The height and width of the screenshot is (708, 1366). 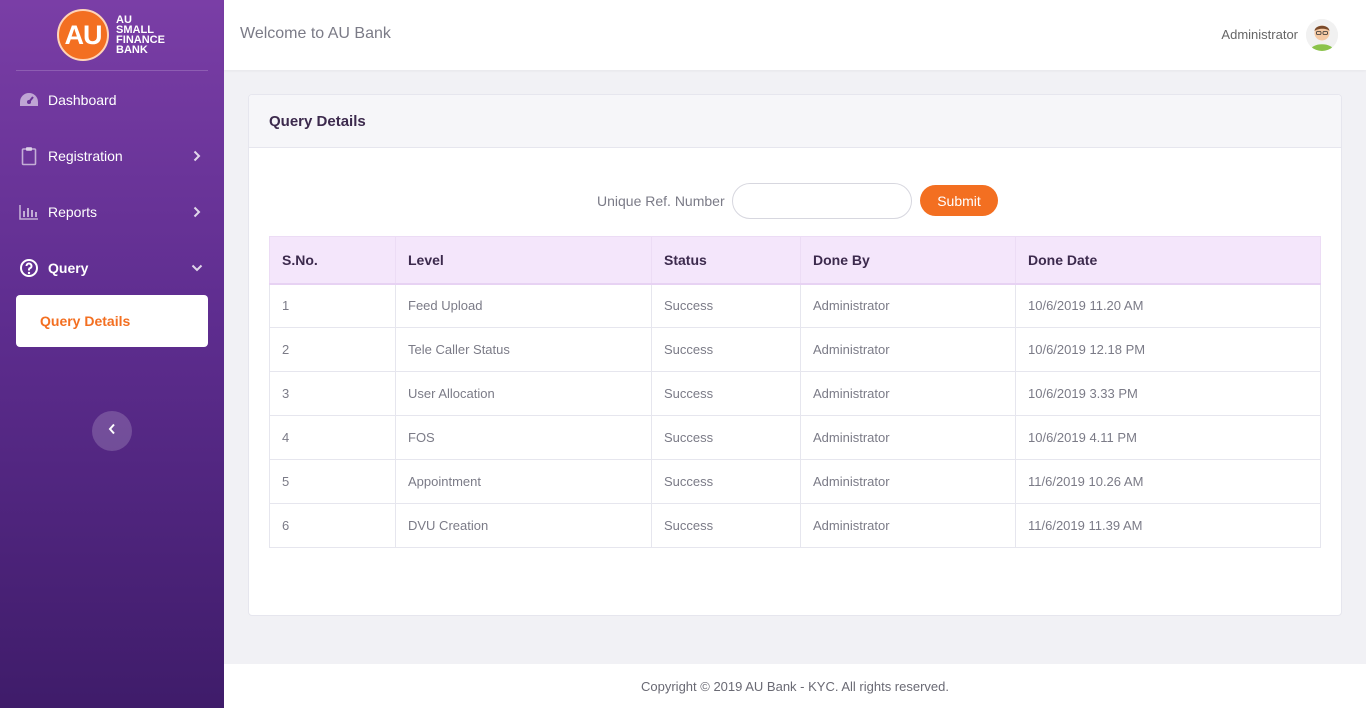 I want to click on speedometer-icon, so click(x=29, y=100).